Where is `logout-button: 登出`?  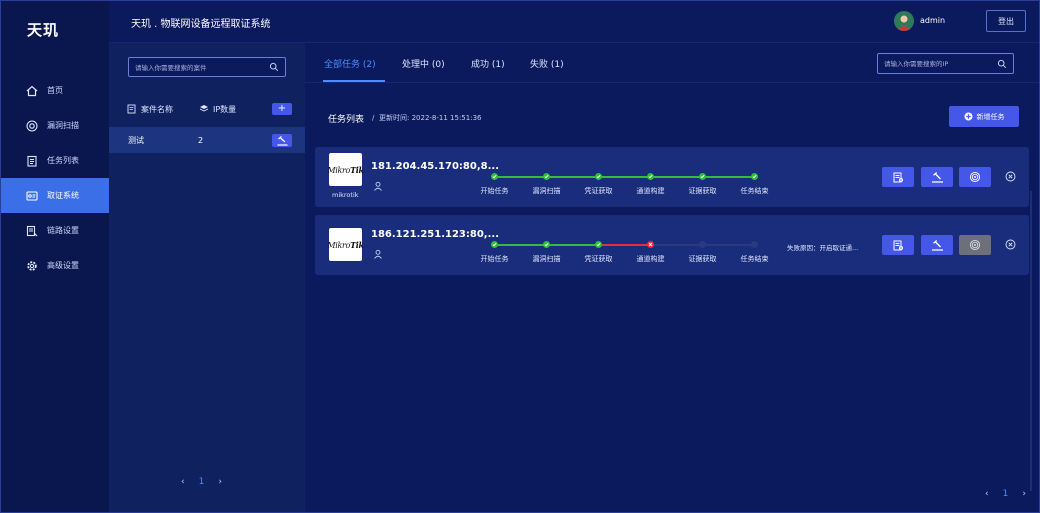
logout-button: 登出 is located at coordinates (1006, 21).